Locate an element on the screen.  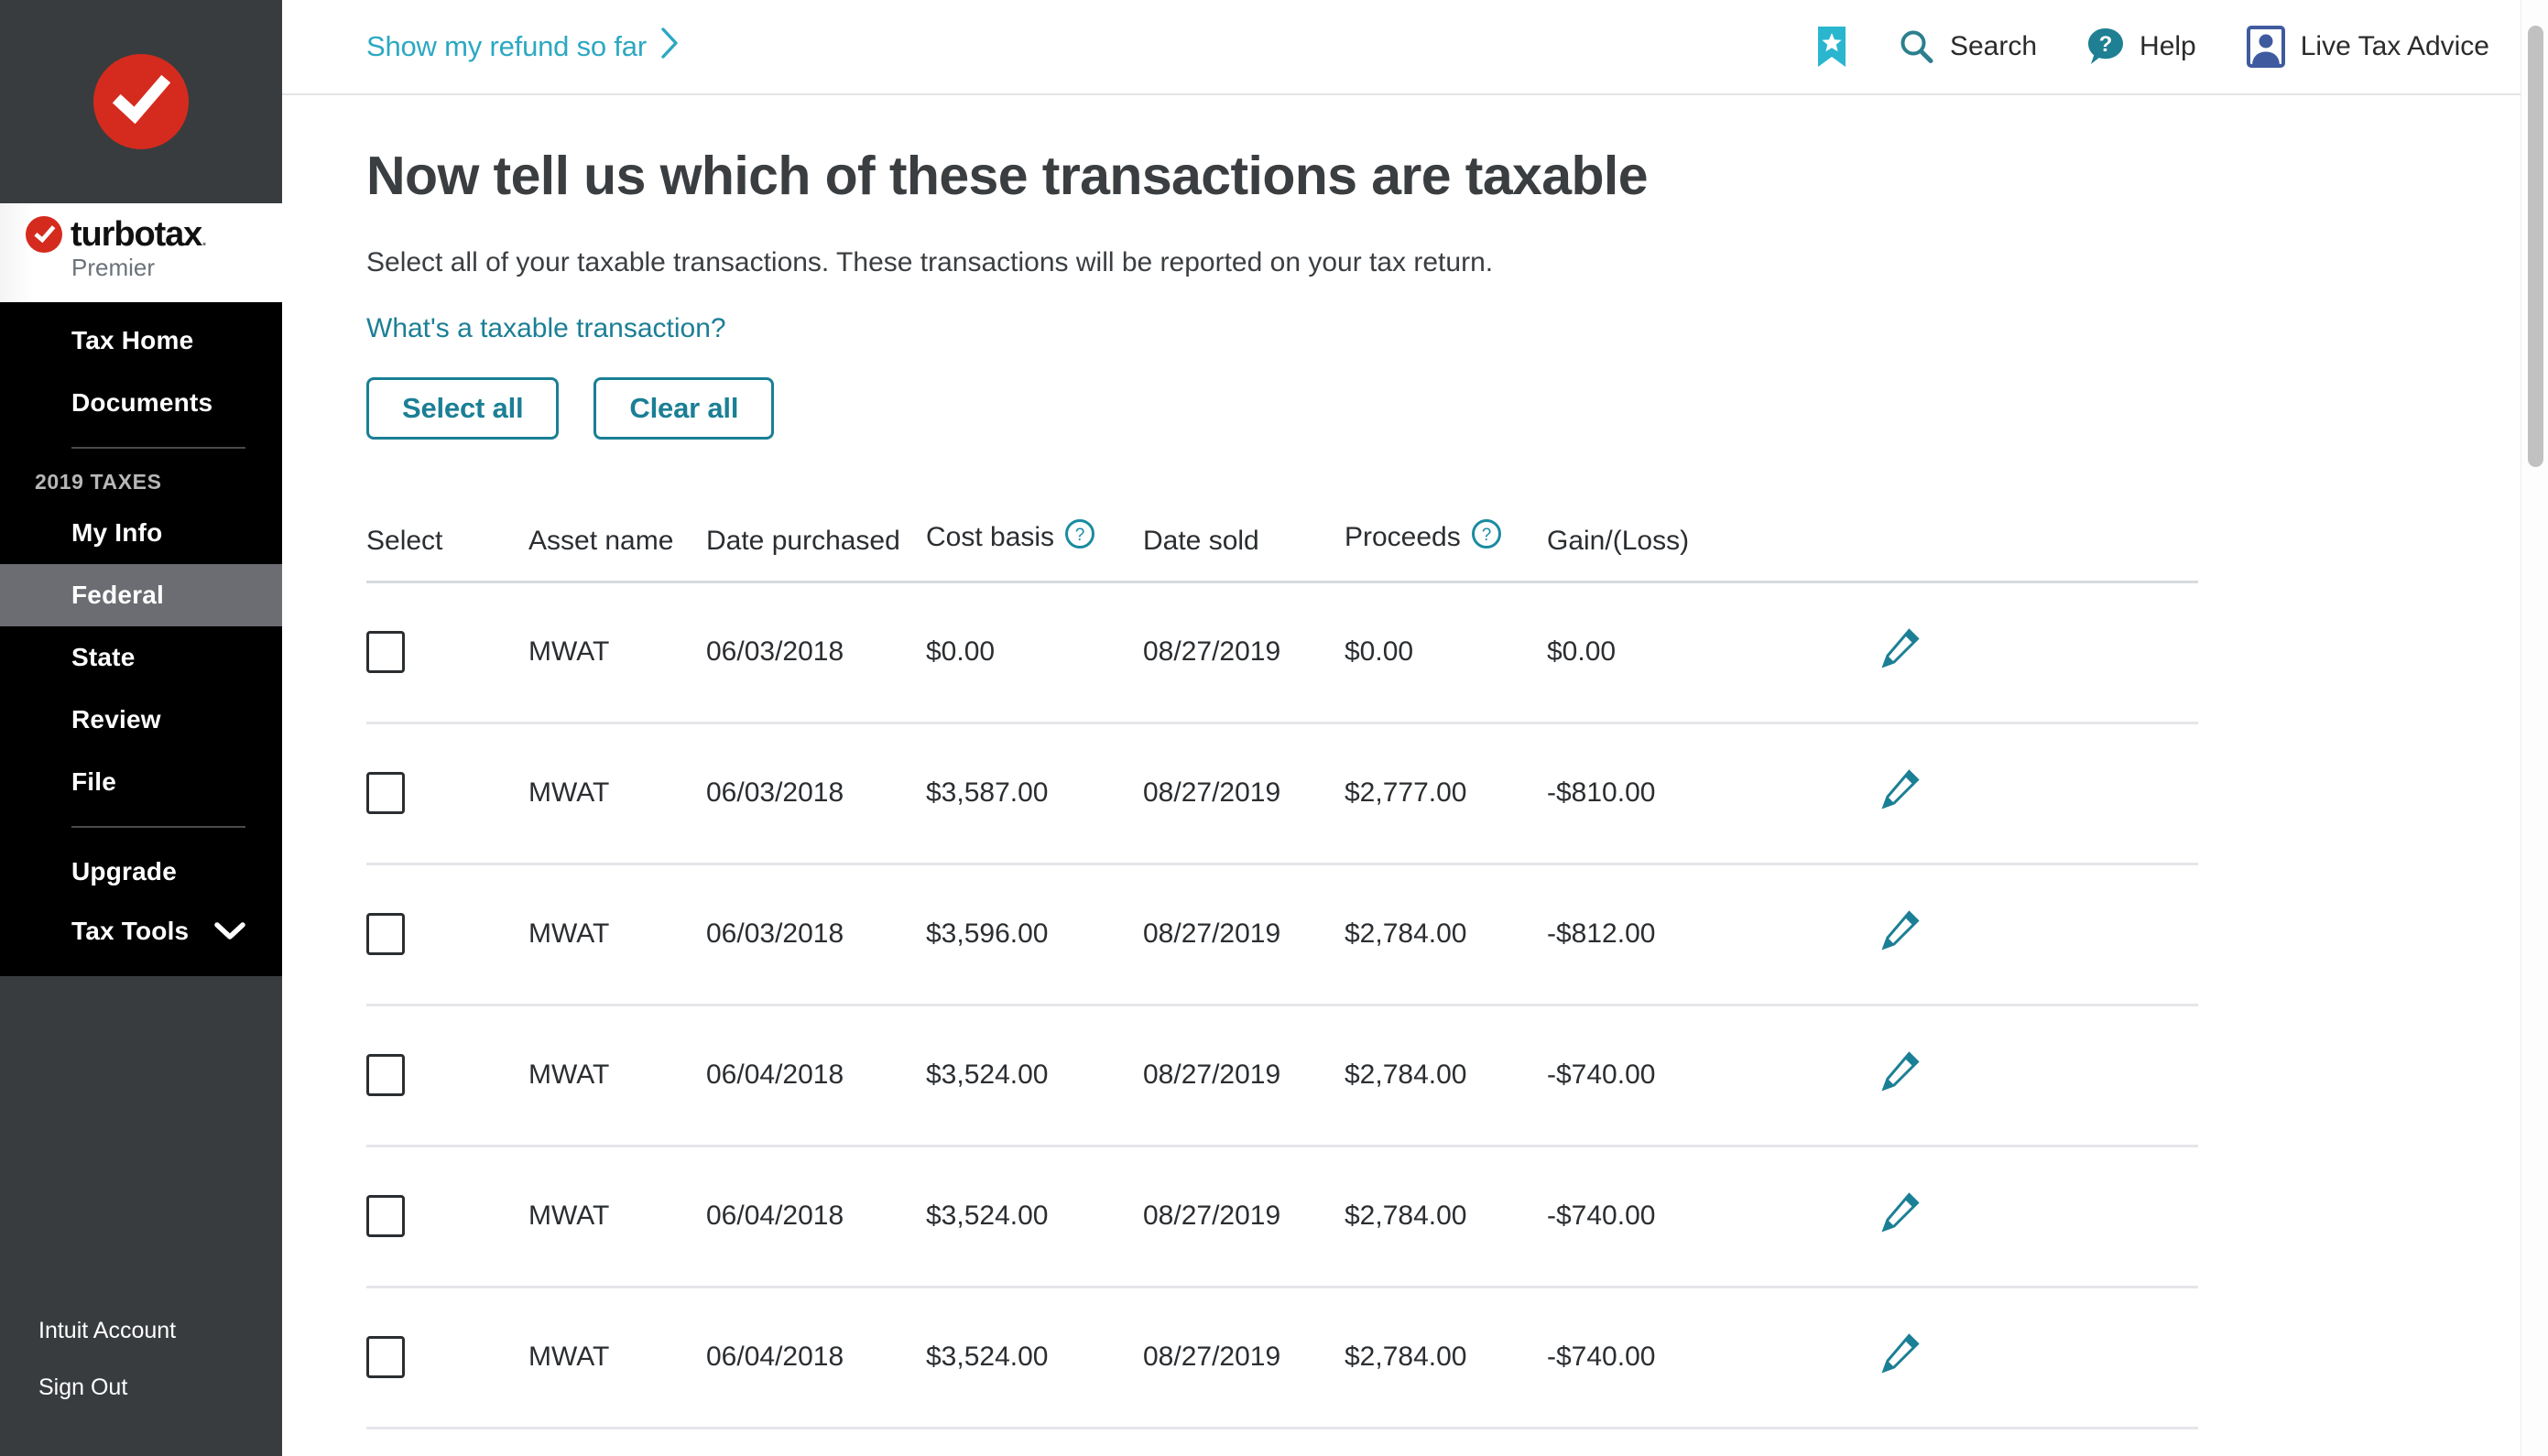
vertical-scrollbar is located at coordinates (2534, 728).